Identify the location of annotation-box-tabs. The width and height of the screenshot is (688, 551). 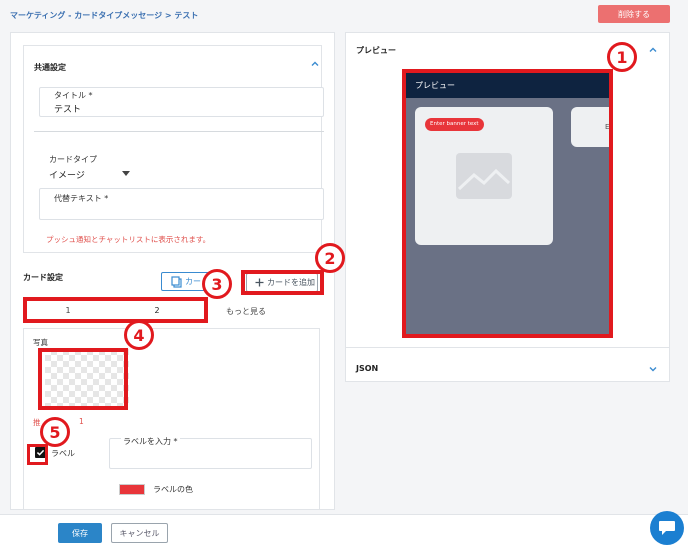
(115, 310).